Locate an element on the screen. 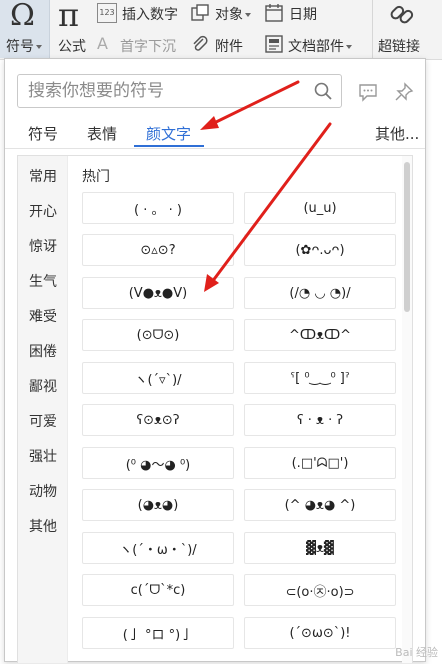 The image size is (442, 664). attachment-label: 附件 is located at coordinates (229, 47).